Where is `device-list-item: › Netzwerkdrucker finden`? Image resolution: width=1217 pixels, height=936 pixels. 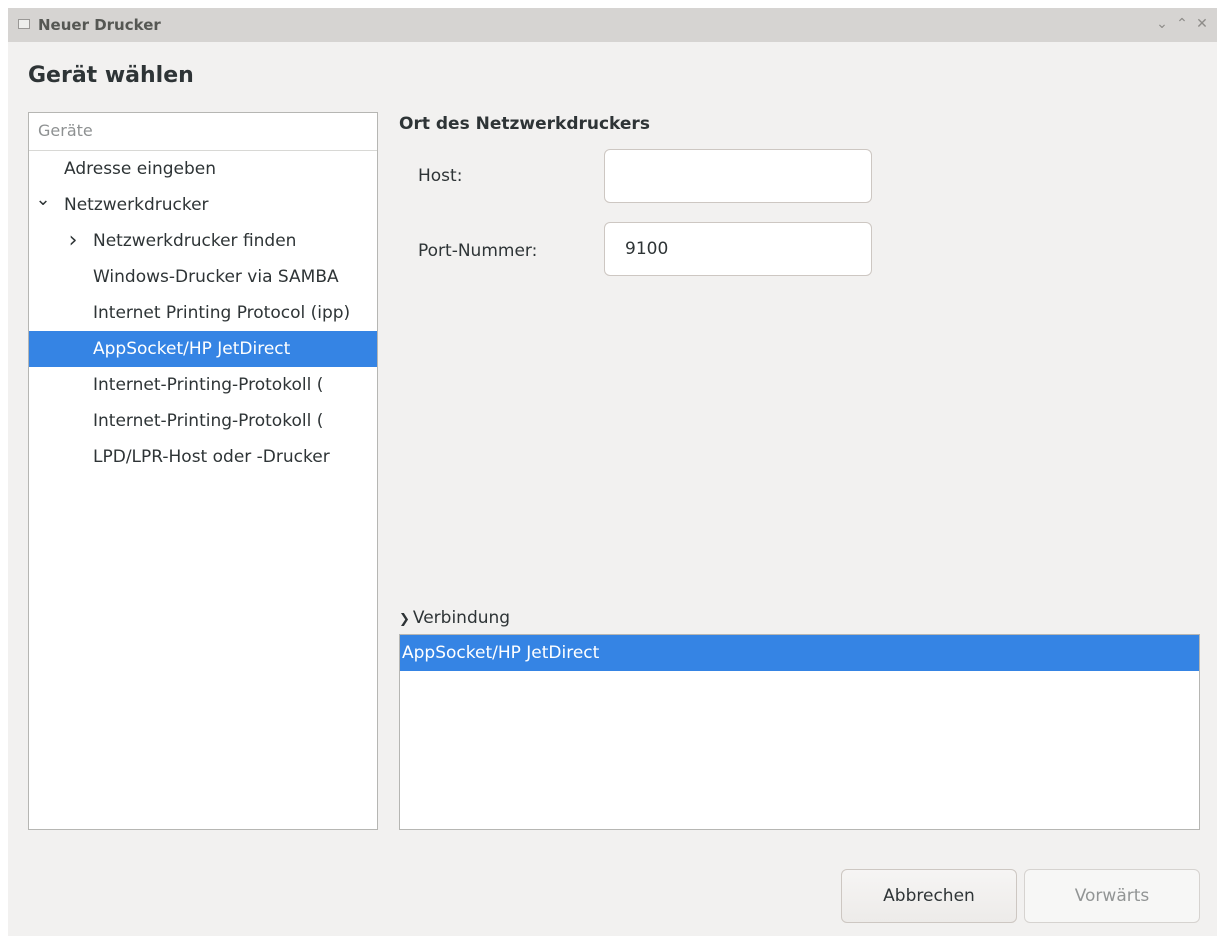
device-list-item: › Netzwerkdrucker finden is located at coordinates (203, 241).